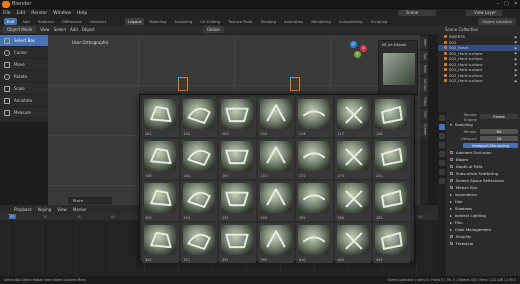  Describe the element at coordinates (353, 44) in the screenshot. I see `gizmo-z-axis: Z` at that location.